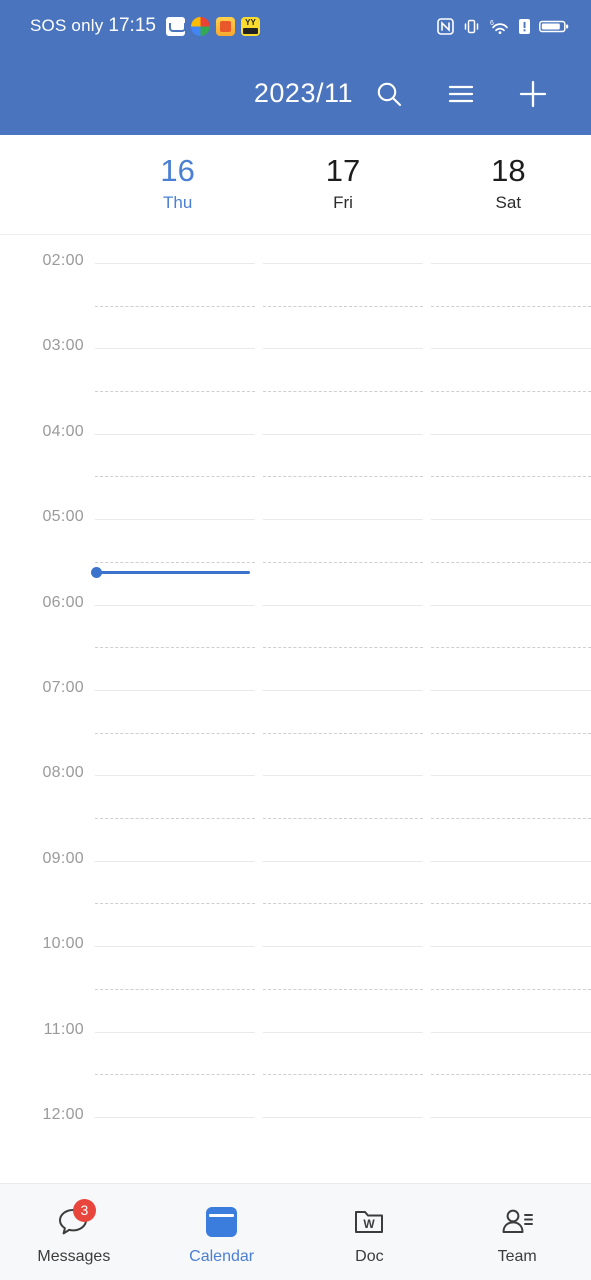 This screenshot has height=1280, width=591. What do you see at coordinates (445, 26) in the screenshot?
I see `nfc-icon` at bounding box center [445, 26].